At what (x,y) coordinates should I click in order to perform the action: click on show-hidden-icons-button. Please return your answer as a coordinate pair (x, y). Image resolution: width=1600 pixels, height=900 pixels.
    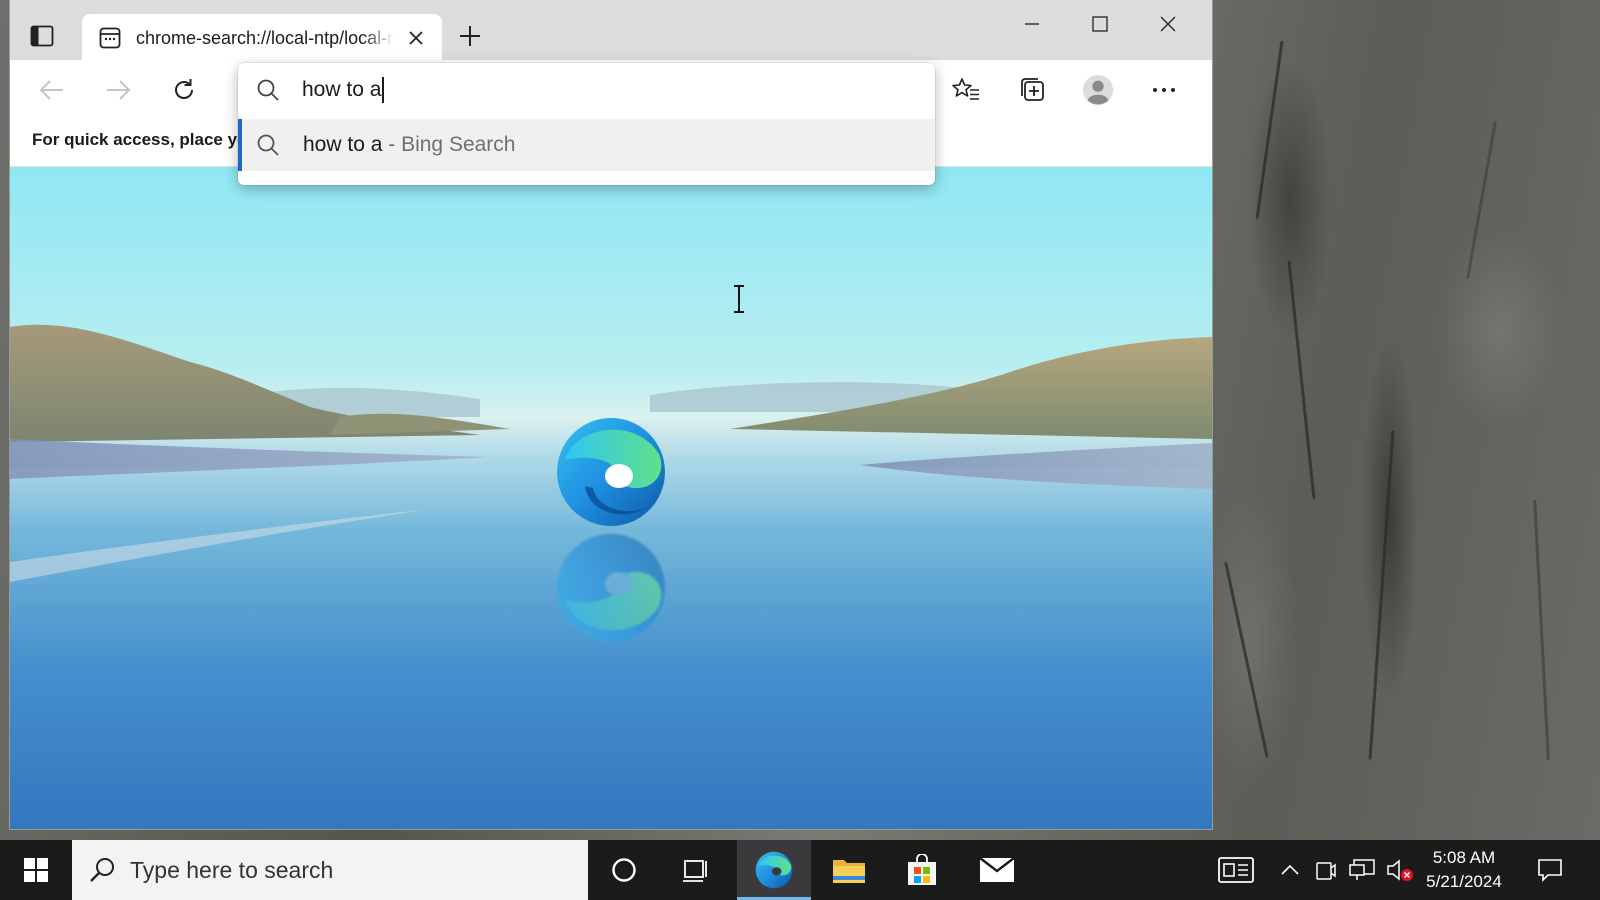
    Looking at the image, I should click on (1290, 870).